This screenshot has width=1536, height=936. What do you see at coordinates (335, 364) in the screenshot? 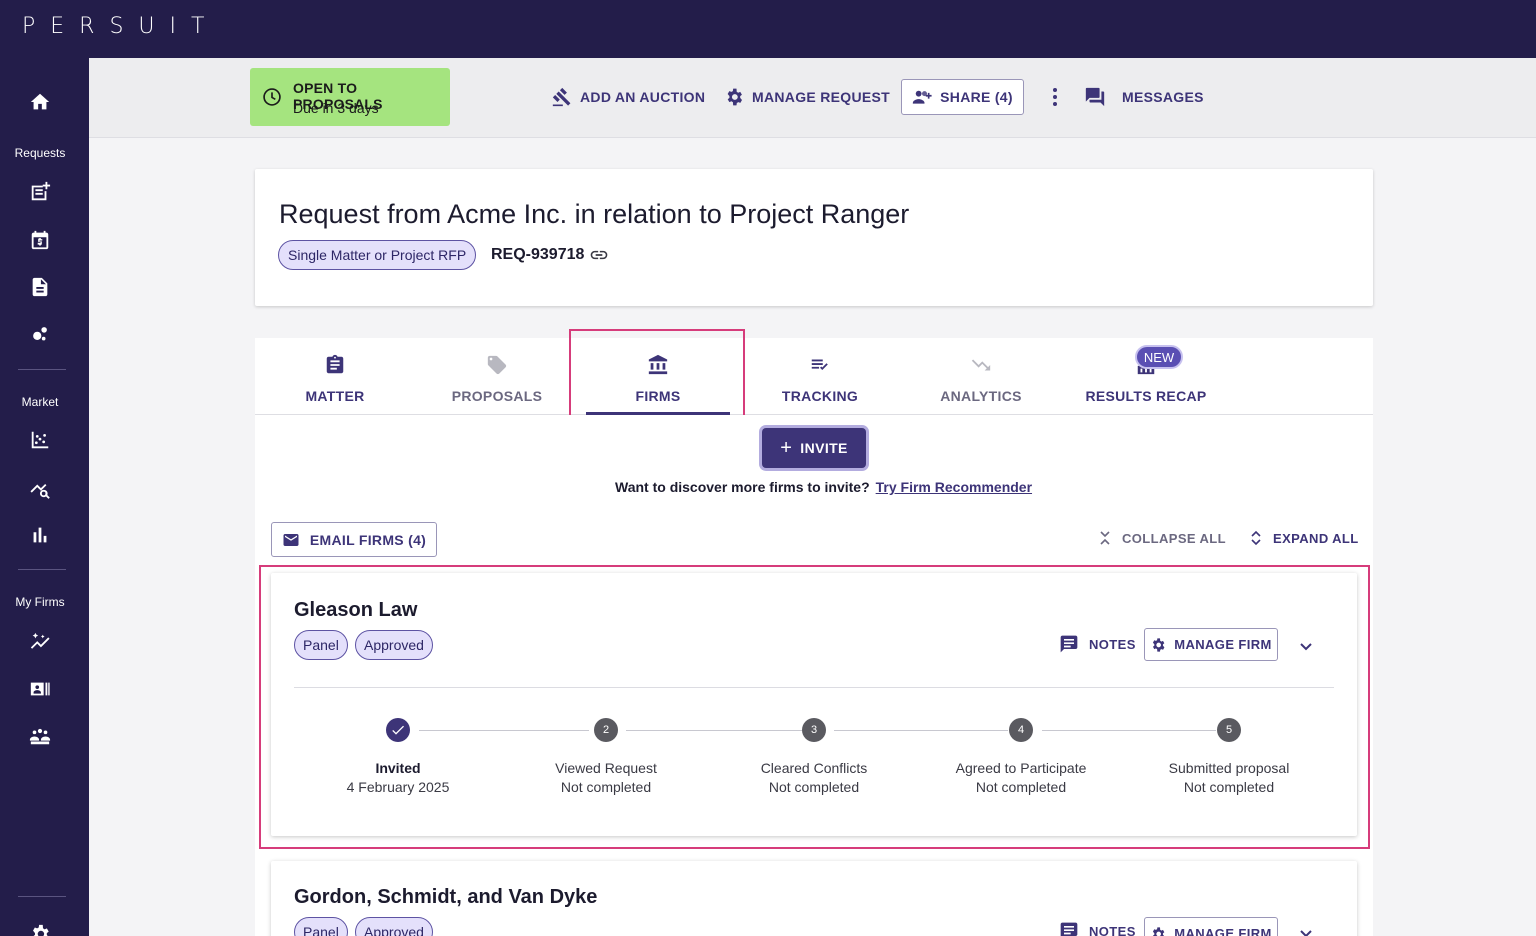
I see `clipboard-icon` at bounding box center [335, 364].